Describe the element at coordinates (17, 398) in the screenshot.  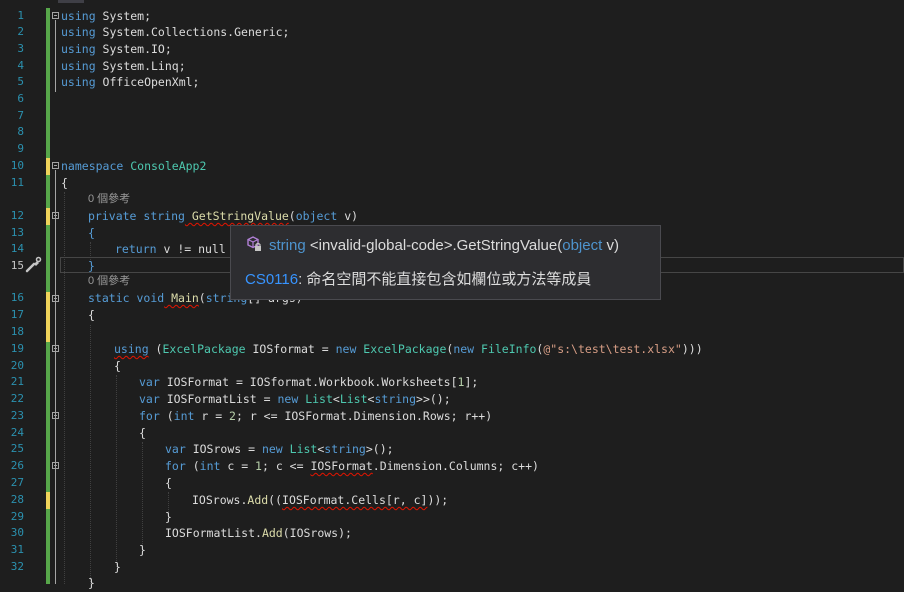
I see `line-number: 22` at that location.